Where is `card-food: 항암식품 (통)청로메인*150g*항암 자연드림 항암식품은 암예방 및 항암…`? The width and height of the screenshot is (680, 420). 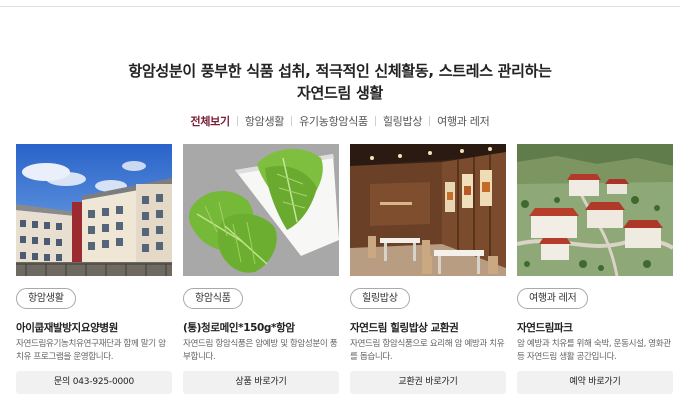
card-food: 항암식품 (통)청로메인*150g*항암 자연드림 항암식품은 암예방 및 항암… is located at coordinates (261, 269).